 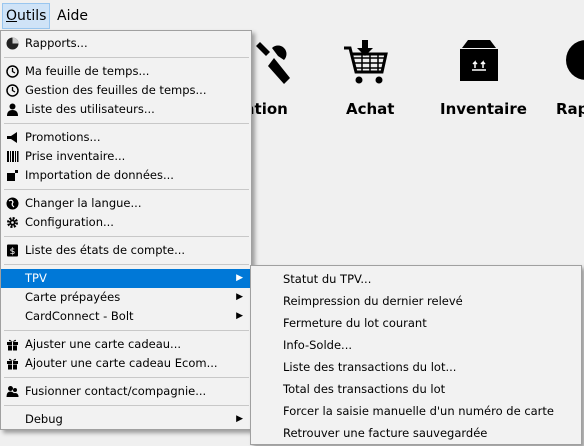 What do you see at coordinates (416, 389) in the screenshot?
I see `submenu-item-total-transactions-lot: Total des transactions du lot` at bounding box center [416, 389].